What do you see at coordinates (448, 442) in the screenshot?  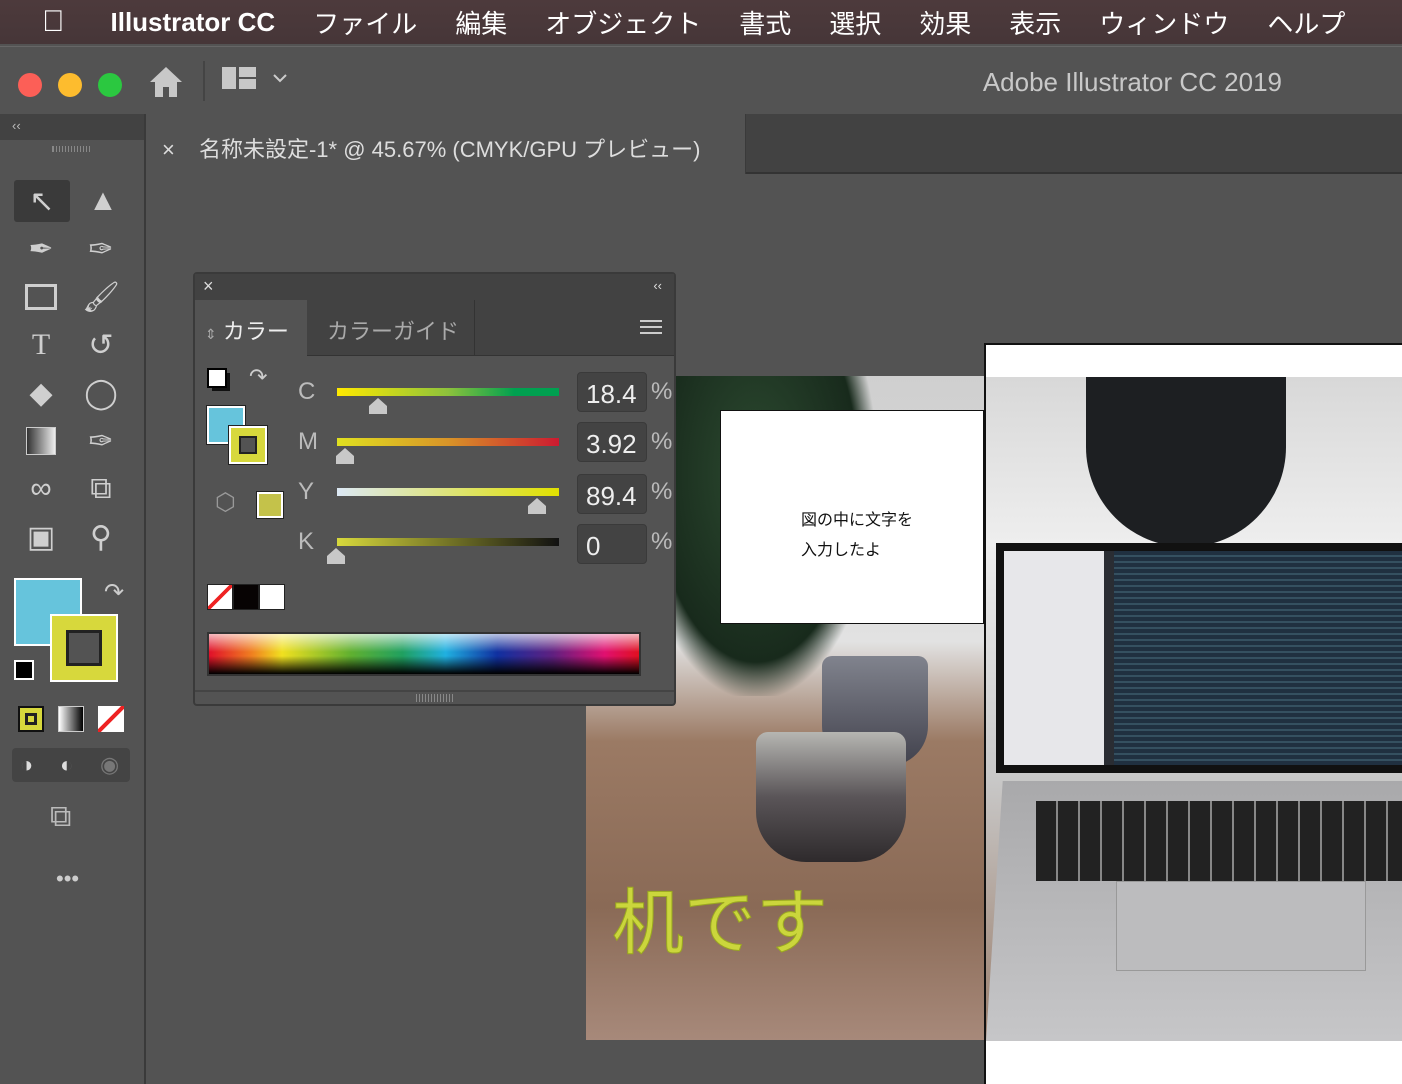 I see `magenta-slider` at bounding box center [448, 442].